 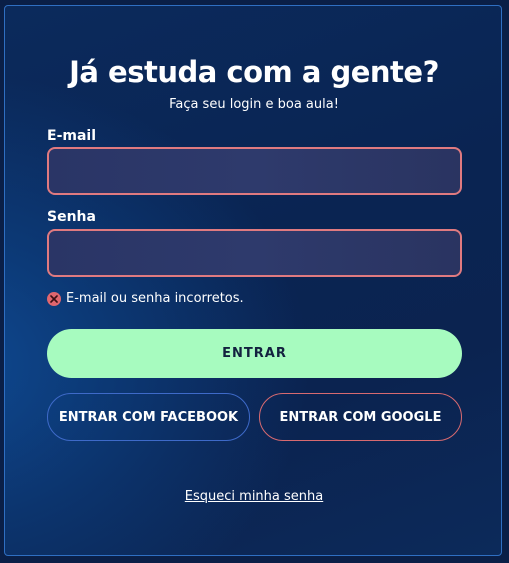 I want to click on password-field, so click(x=254, y=253).